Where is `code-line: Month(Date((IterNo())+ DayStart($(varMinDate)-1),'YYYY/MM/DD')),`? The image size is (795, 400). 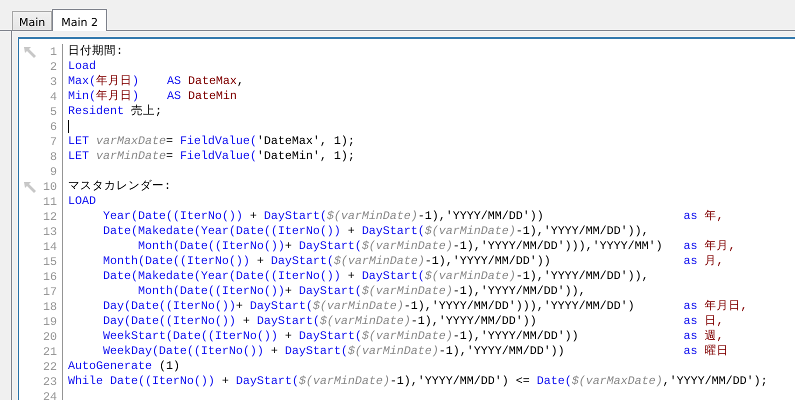
code-line: Month(Date((IterNo())+ DayStart($(varMinDate)-1),'YYYY/MM/DD')), is located at coordinates (361, 291).